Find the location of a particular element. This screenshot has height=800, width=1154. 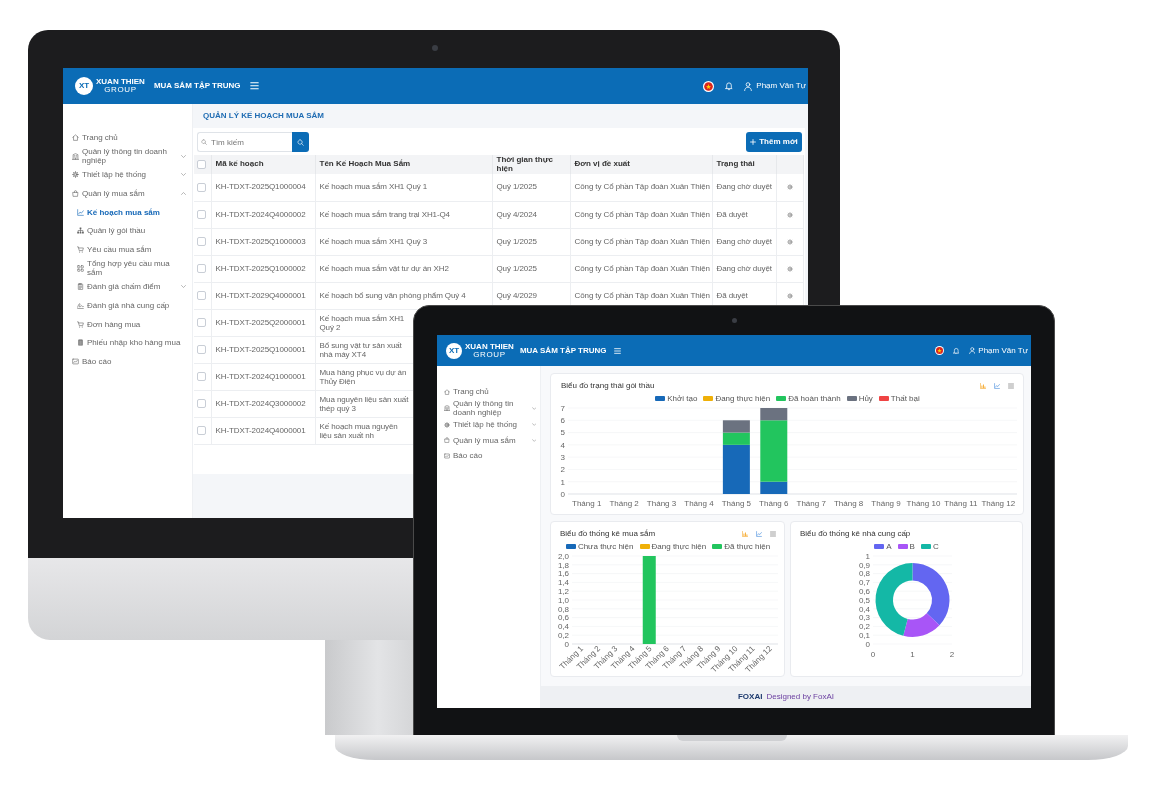

sidebar-item: Phiếu nhập kho hàng mua is located at coordinates (129, 343).